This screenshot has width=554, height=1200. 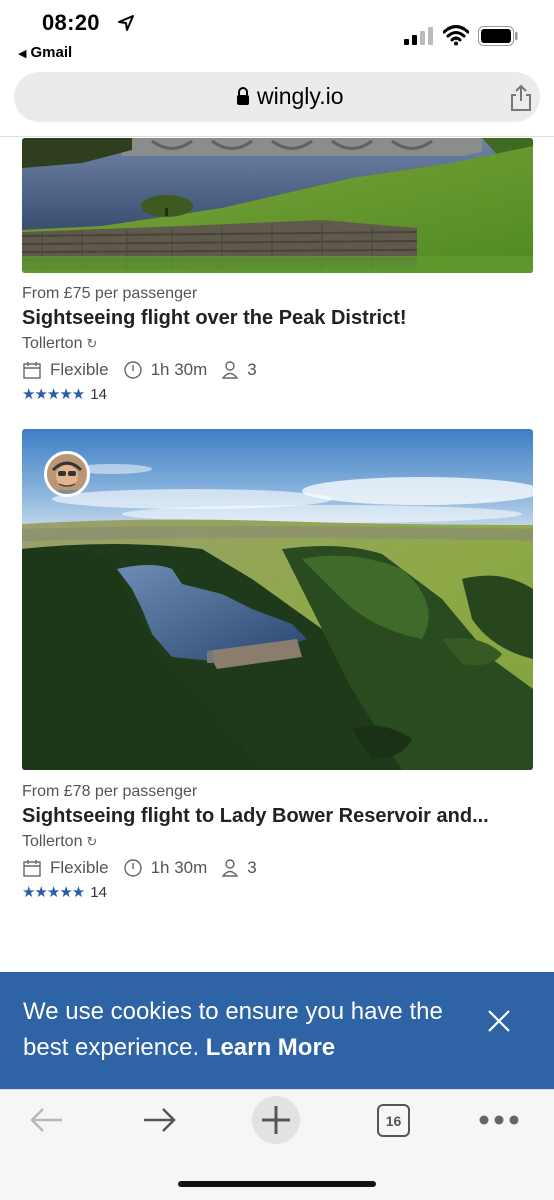 What do you see at coordinates (67, 474) in the screenshot?
I see `pilot-avatar` at bounding box center [67, 474].